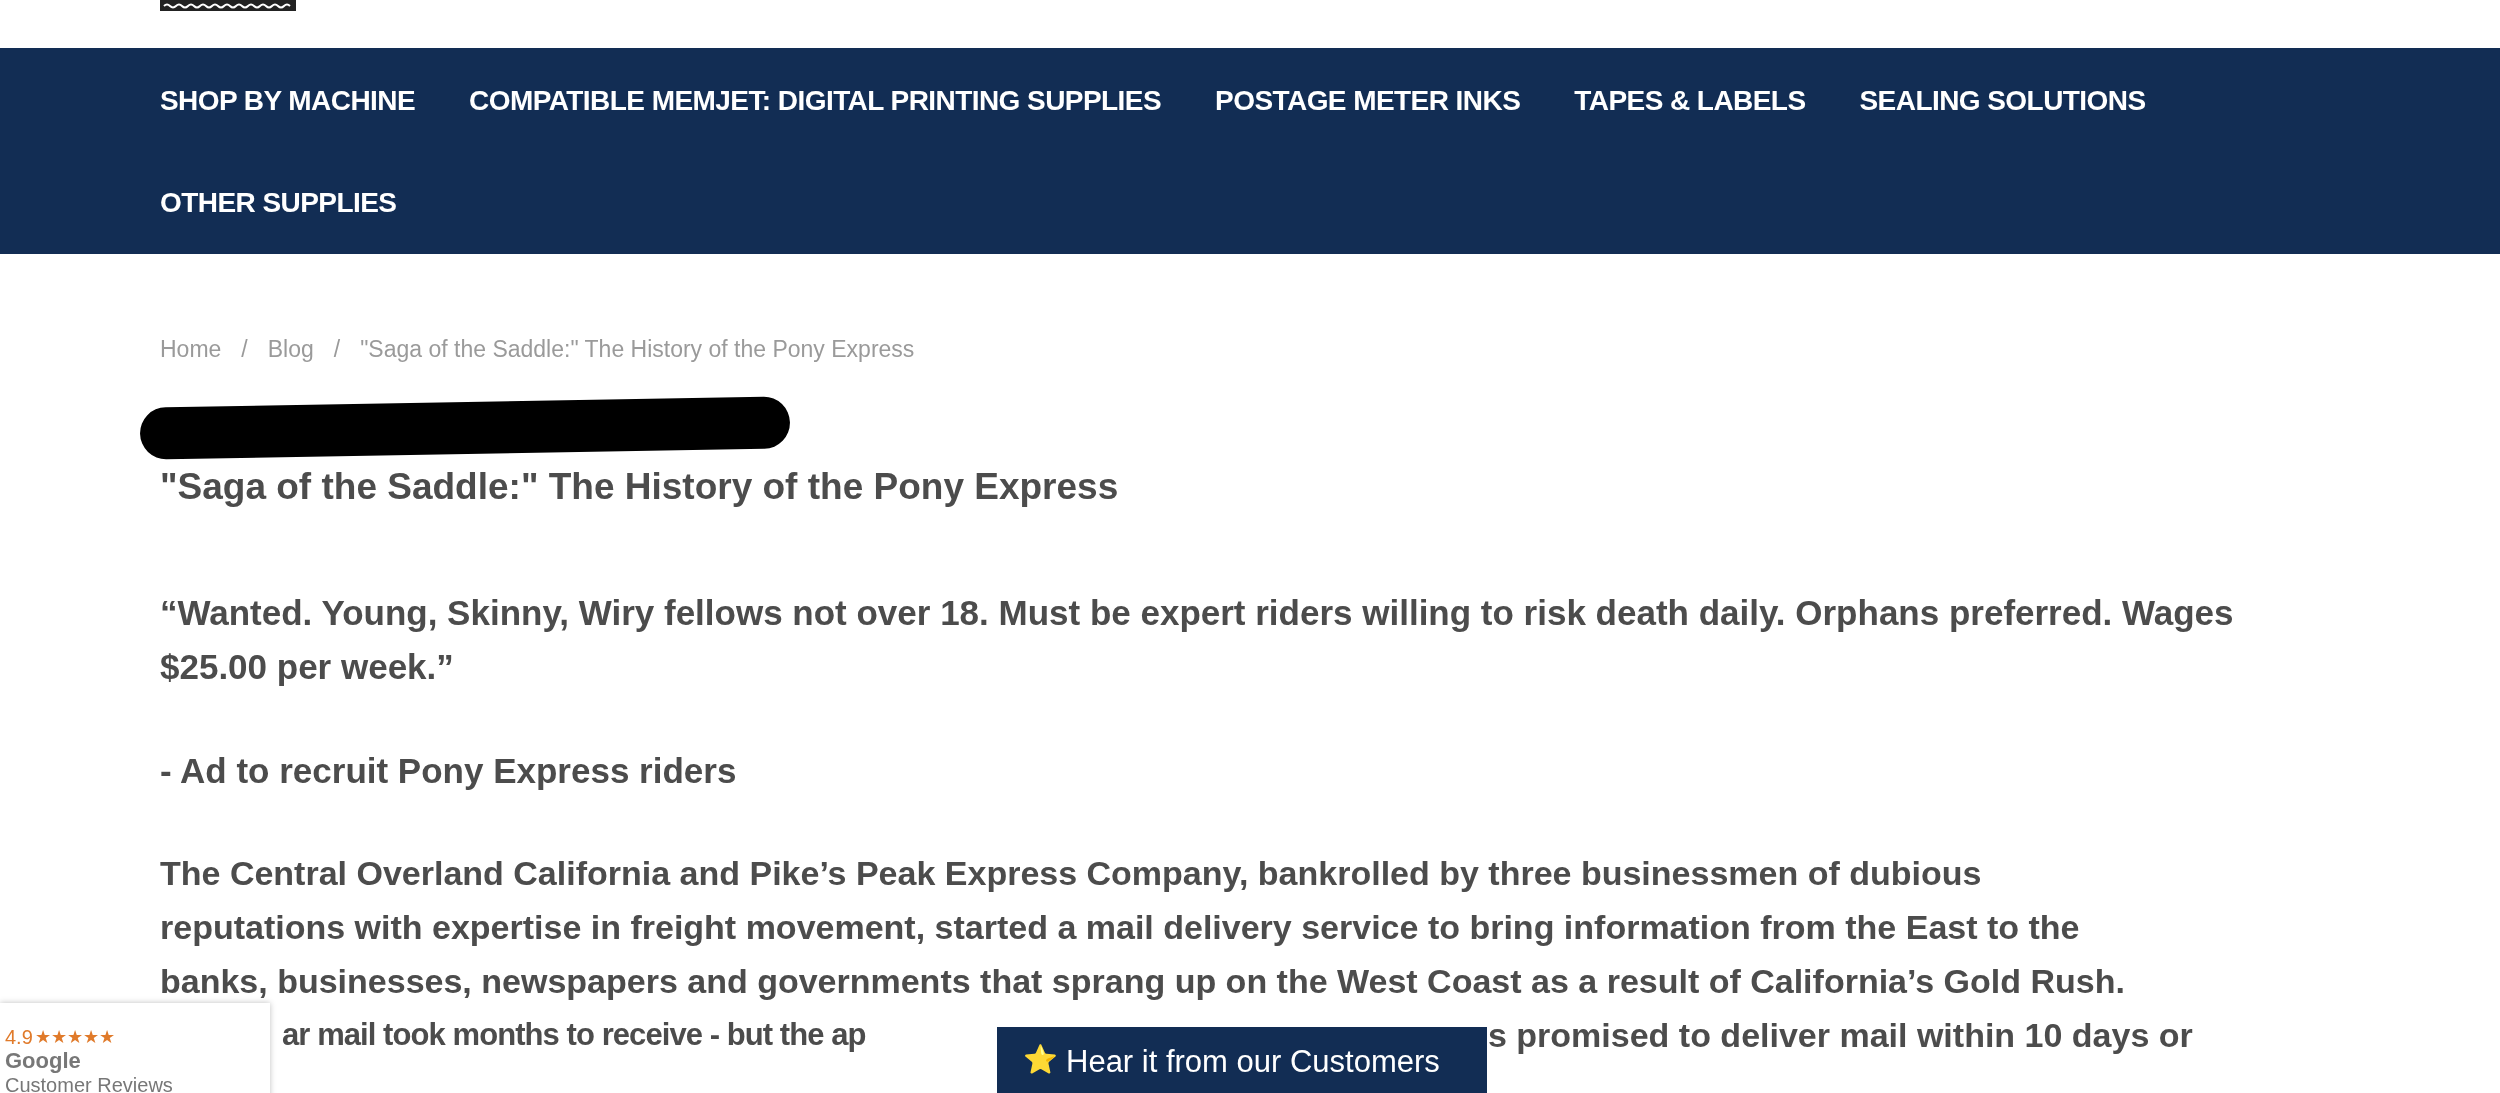 The width and height of the screenshot is (2500, 1093). I want to click on nav-link: OTHER SUPPLIES, so click(278, 203).